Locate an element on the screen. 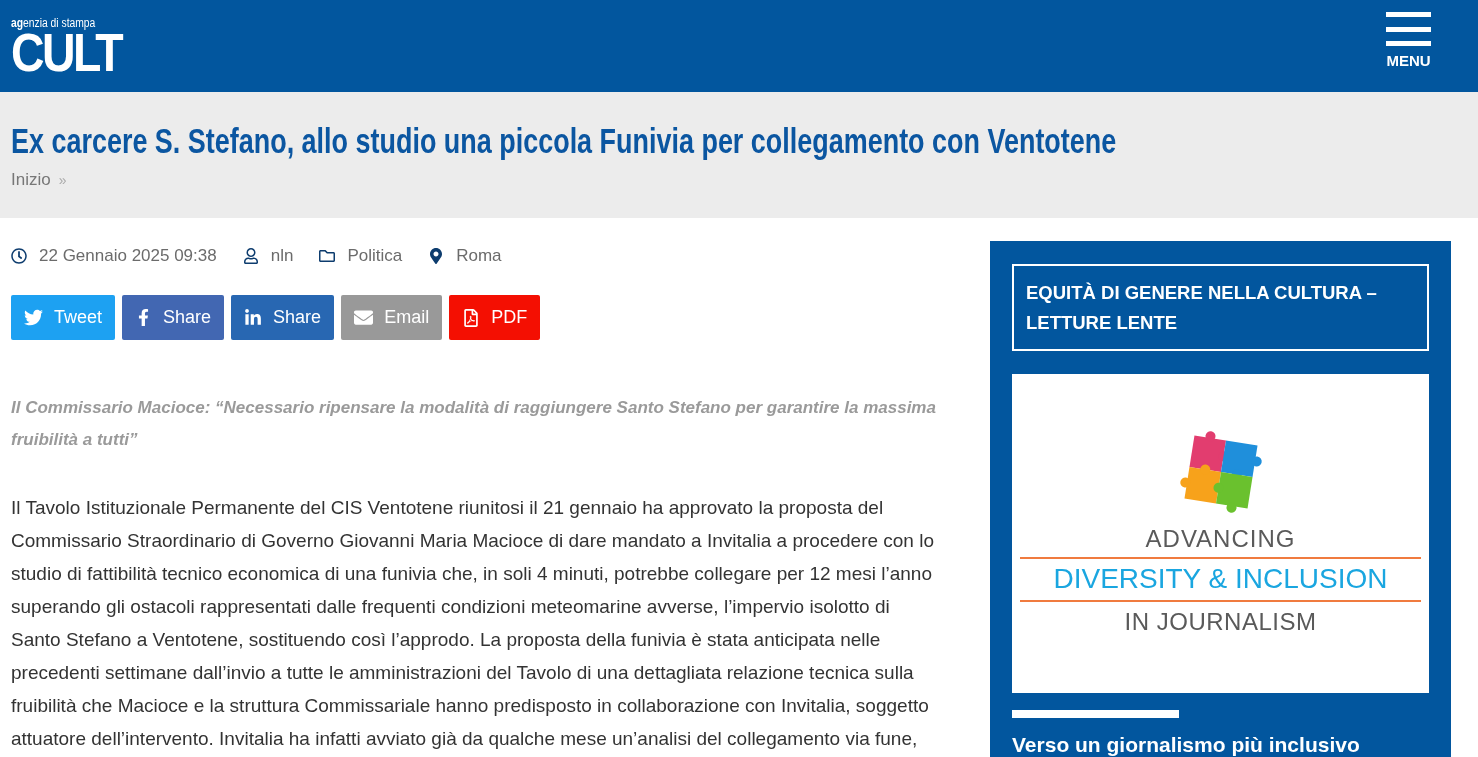  article-title: Ex carcere S. Stefano, allo studio una piccola Funivia per collegamento con Ventotene is located at coordinates (564, 141).